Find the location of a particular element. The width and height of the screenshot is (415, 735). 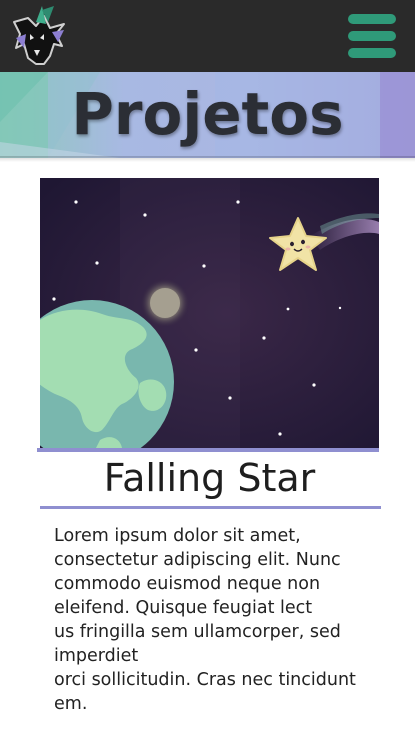

menu-bar-middle is located at coordinates (372, 36).